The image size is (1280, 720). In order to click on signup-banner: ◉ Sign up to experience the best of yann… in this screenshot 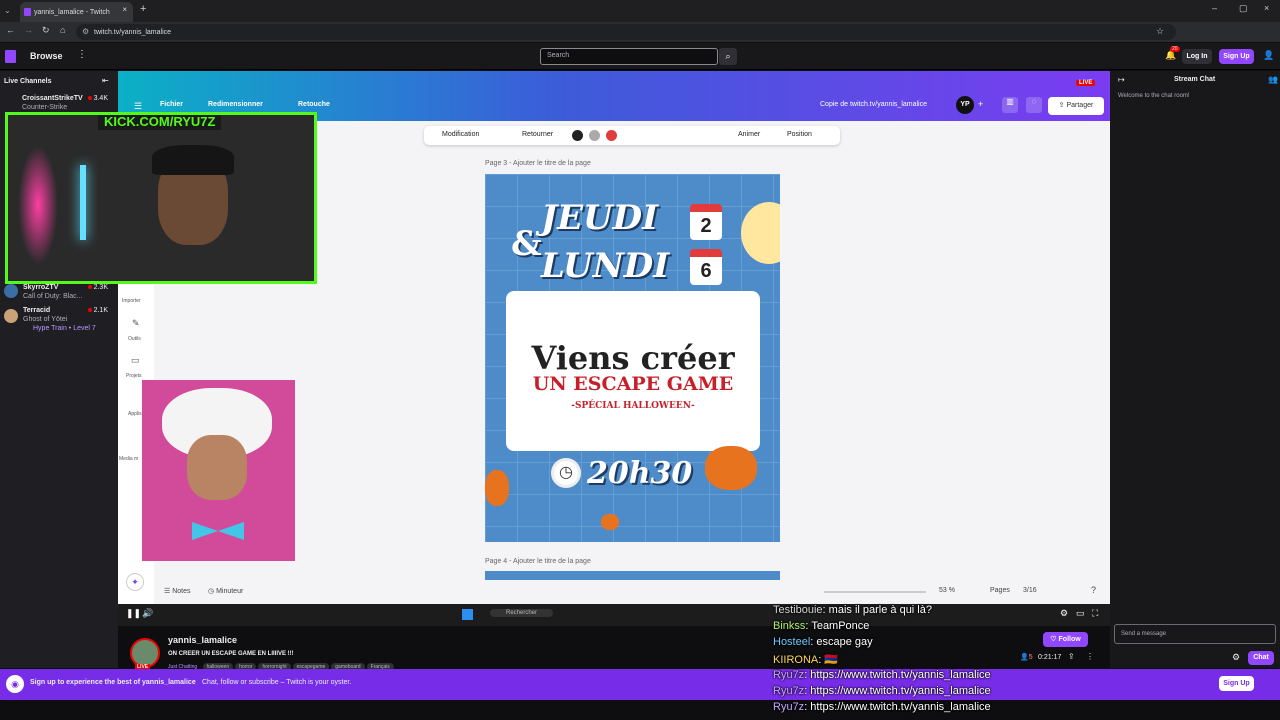, I will do `click(640, 684)`.